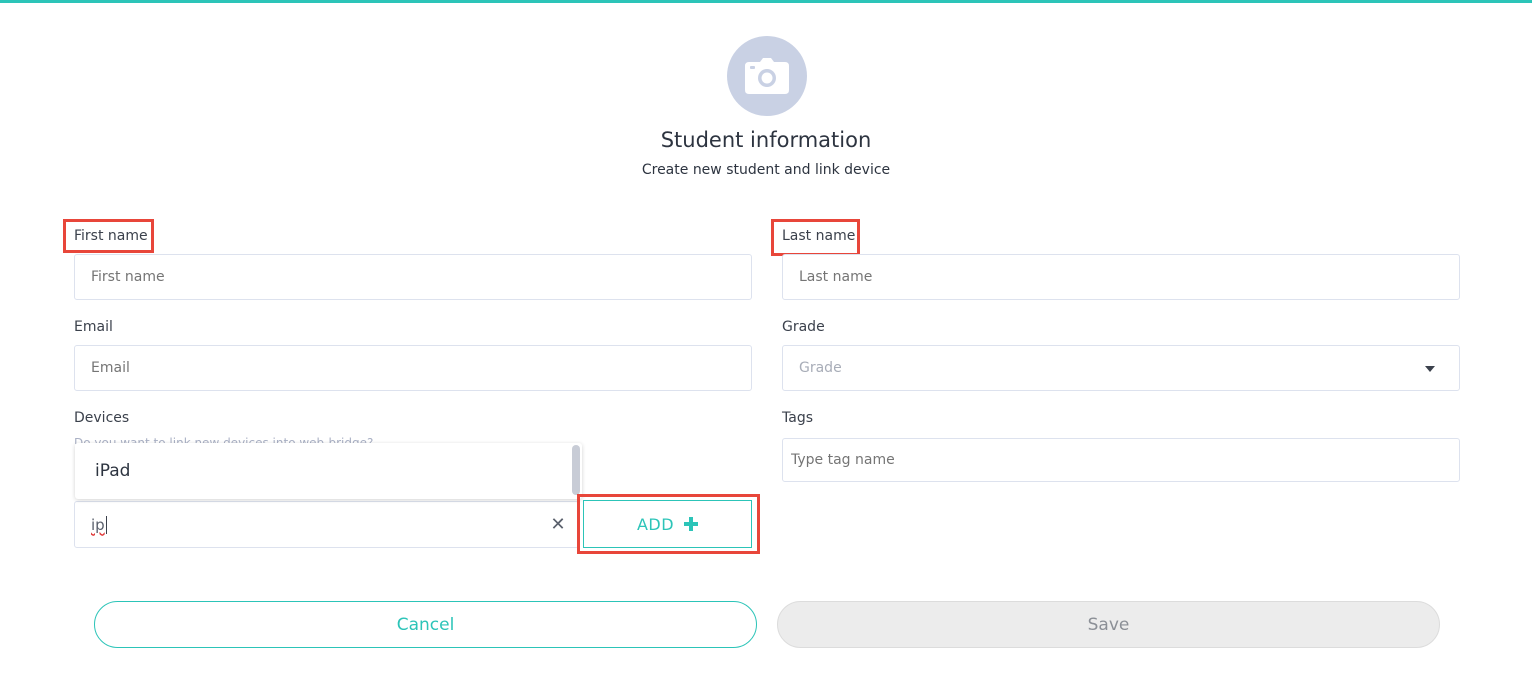 This screenshot has height=694, width=1532. Describe the element at coordinates (1121, 460) in the screenshot. I see `tags-input` at that location.